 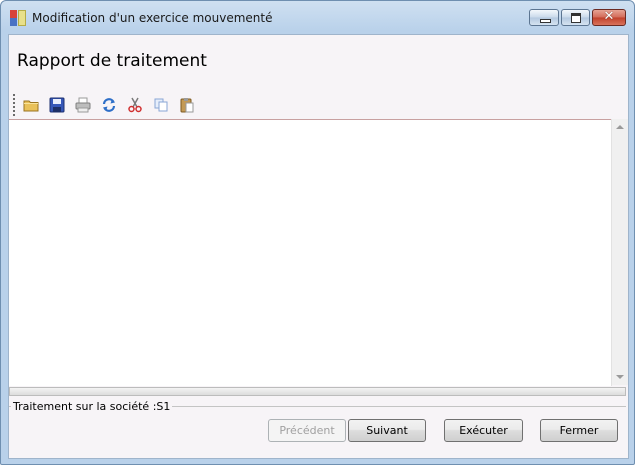 I want to click on close-window-button: ✕, so click(x=609, y=17).